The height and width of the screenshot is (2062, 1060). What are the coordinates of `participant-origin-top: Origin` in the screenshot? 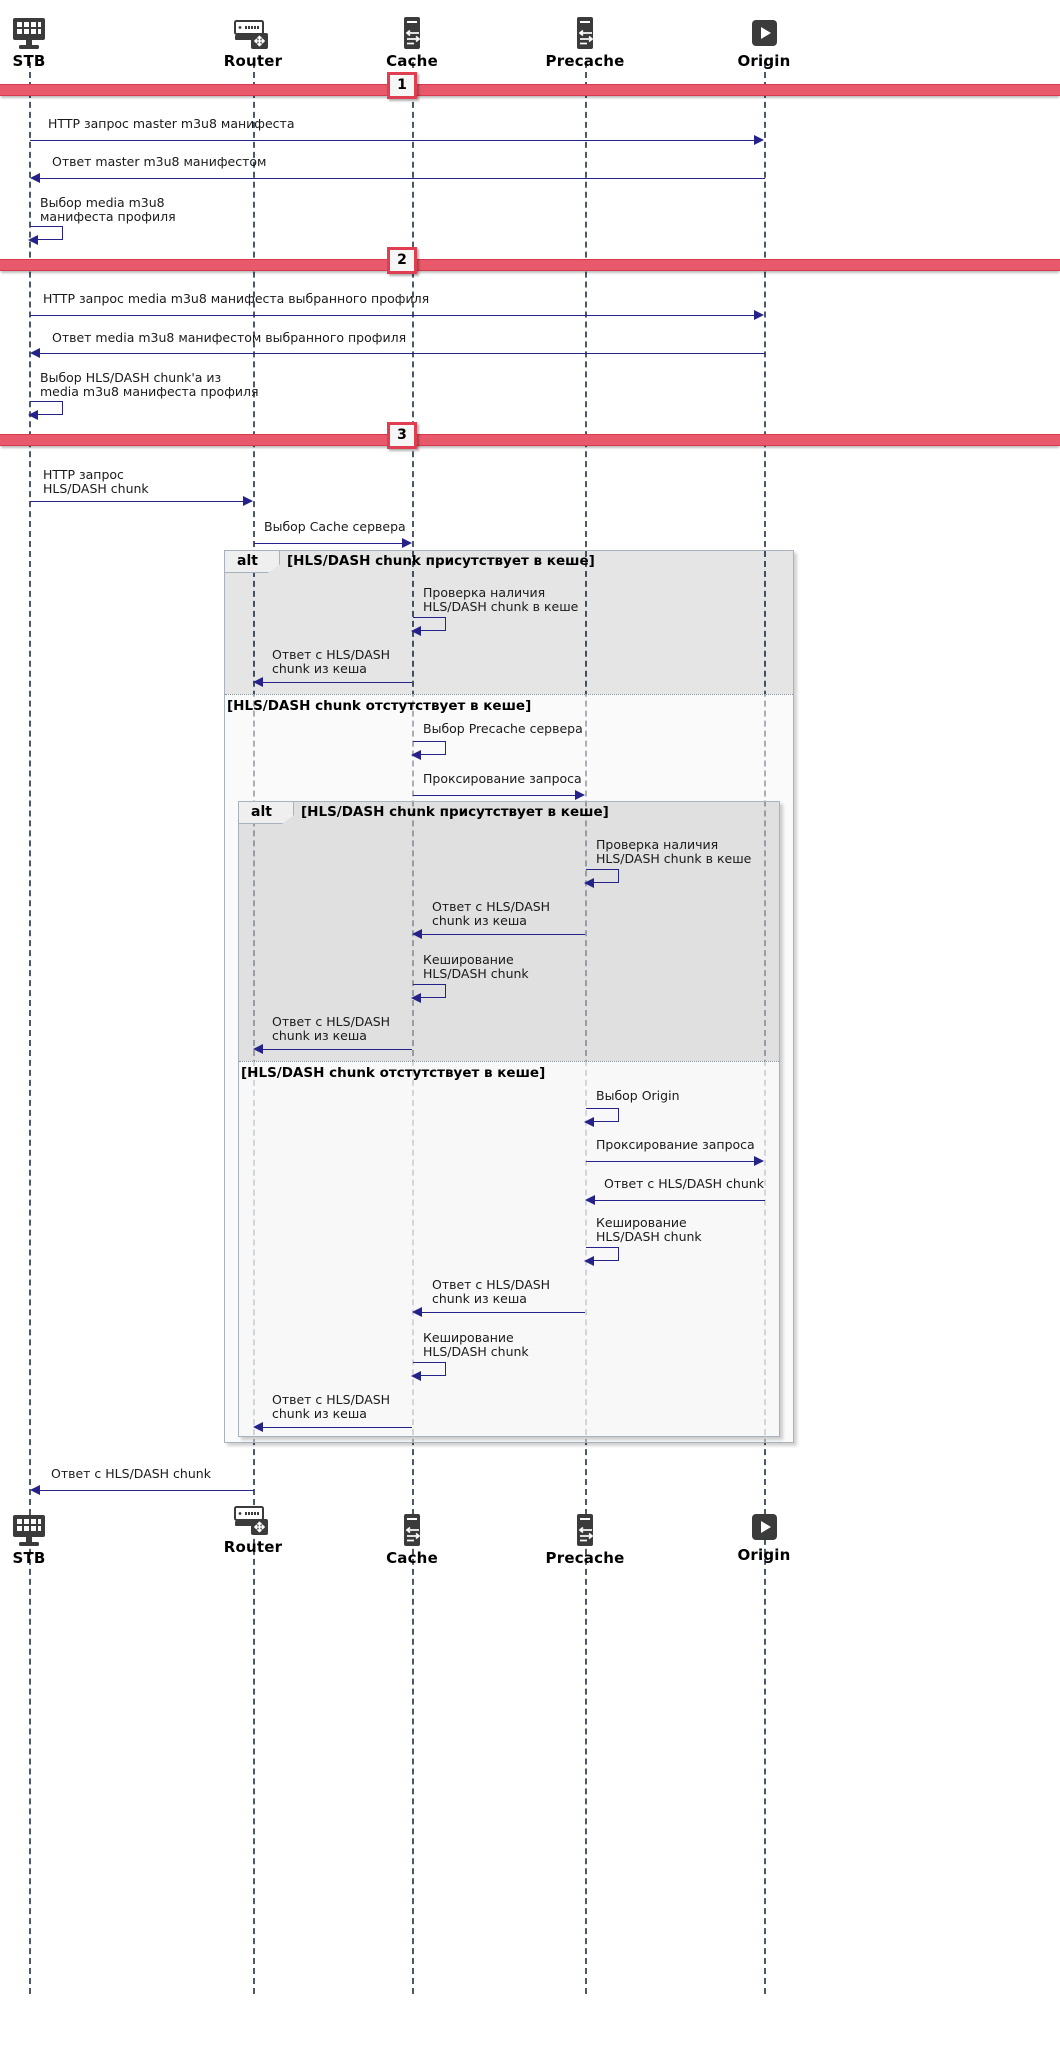 It's located at (764, 39).